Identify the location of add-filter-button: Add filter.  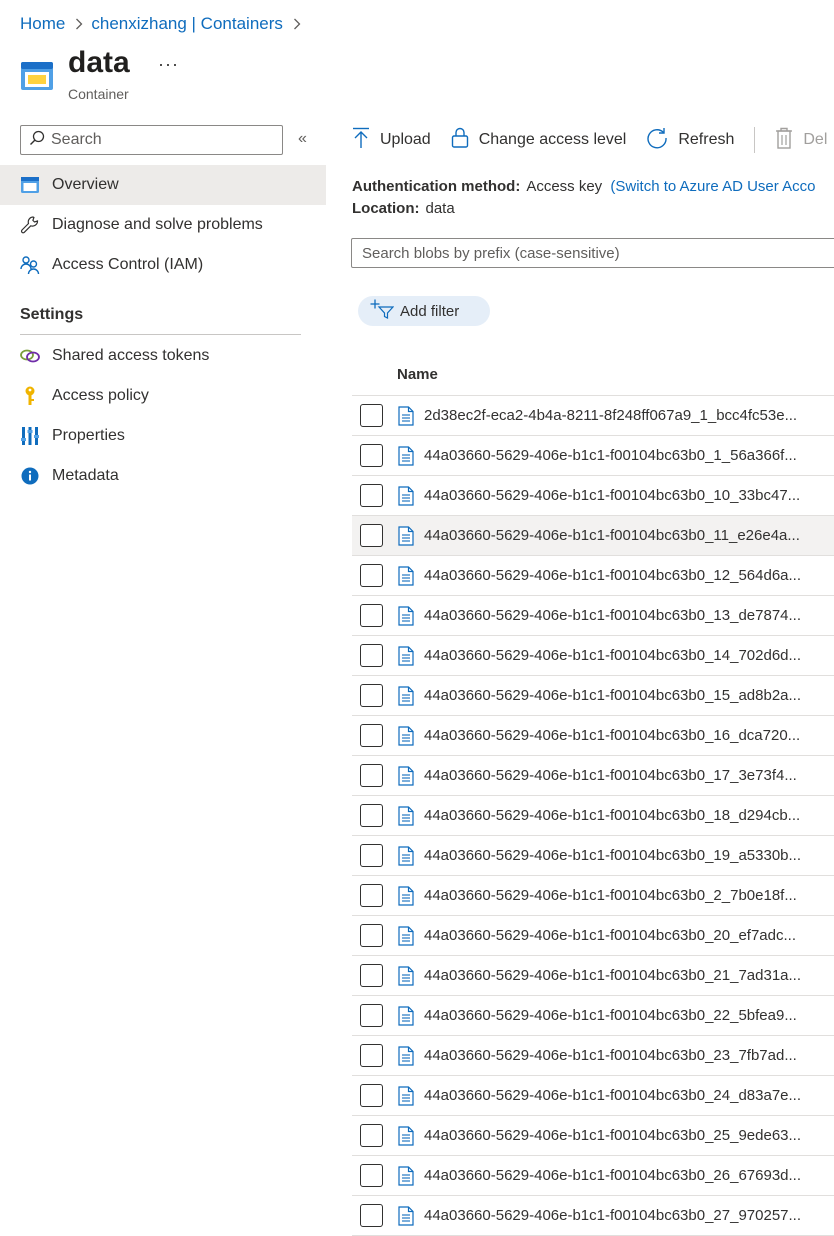
(424, 311).